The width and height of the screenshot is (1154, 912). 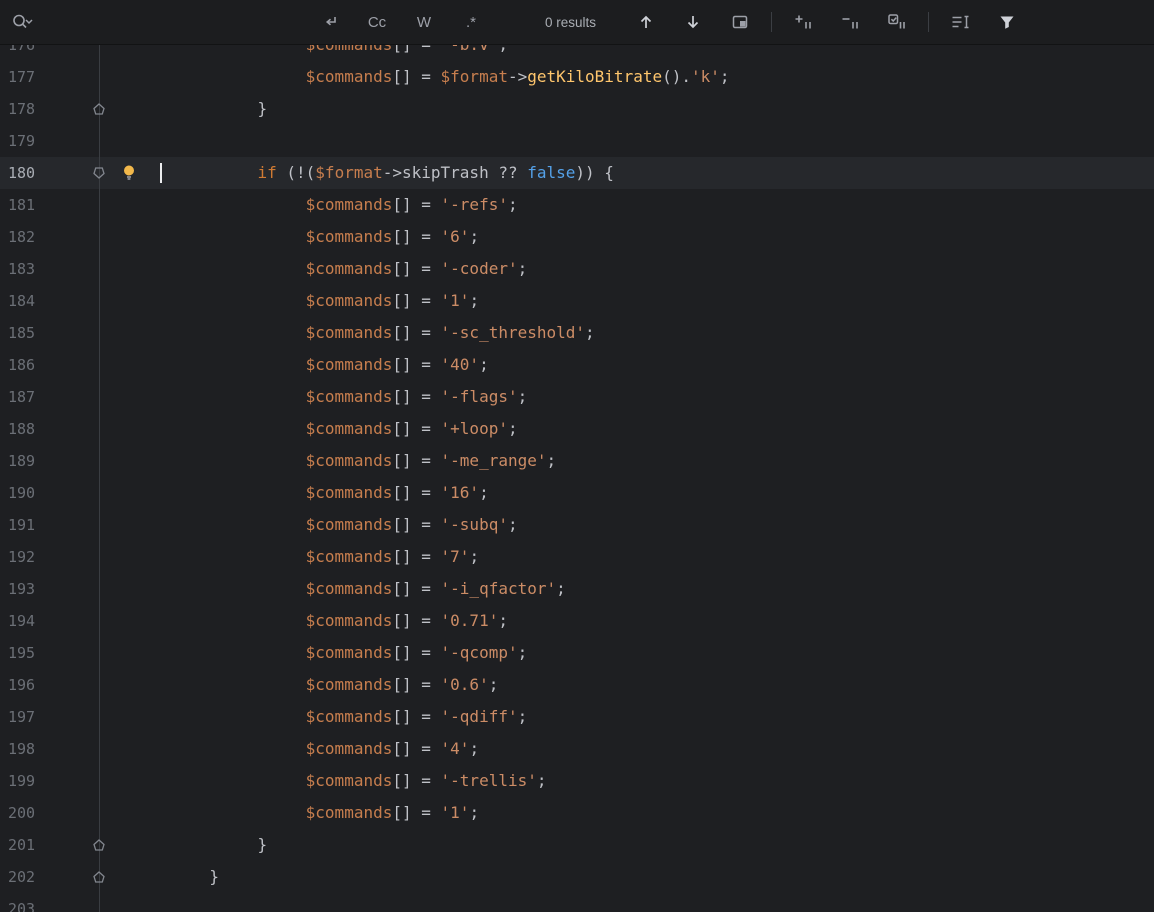 What do you see at coordinates (424, 22) in the screenshot?
I see `words-toggle: W` at bounding box center [424, 22].